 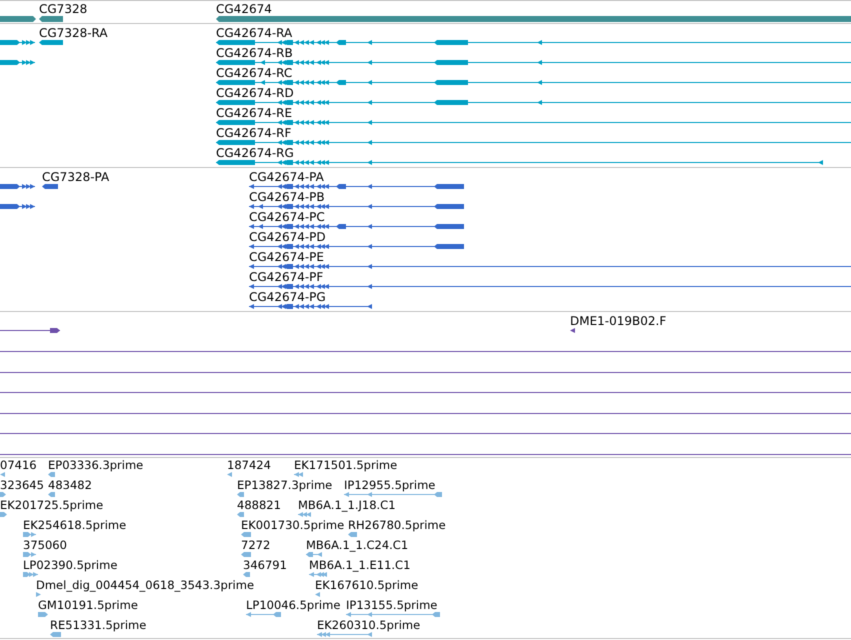 What do you see at coordinates (286, 177) in the screenshot?
I see `feature-label: CG42674-PA` at bounding box center [286, 177].